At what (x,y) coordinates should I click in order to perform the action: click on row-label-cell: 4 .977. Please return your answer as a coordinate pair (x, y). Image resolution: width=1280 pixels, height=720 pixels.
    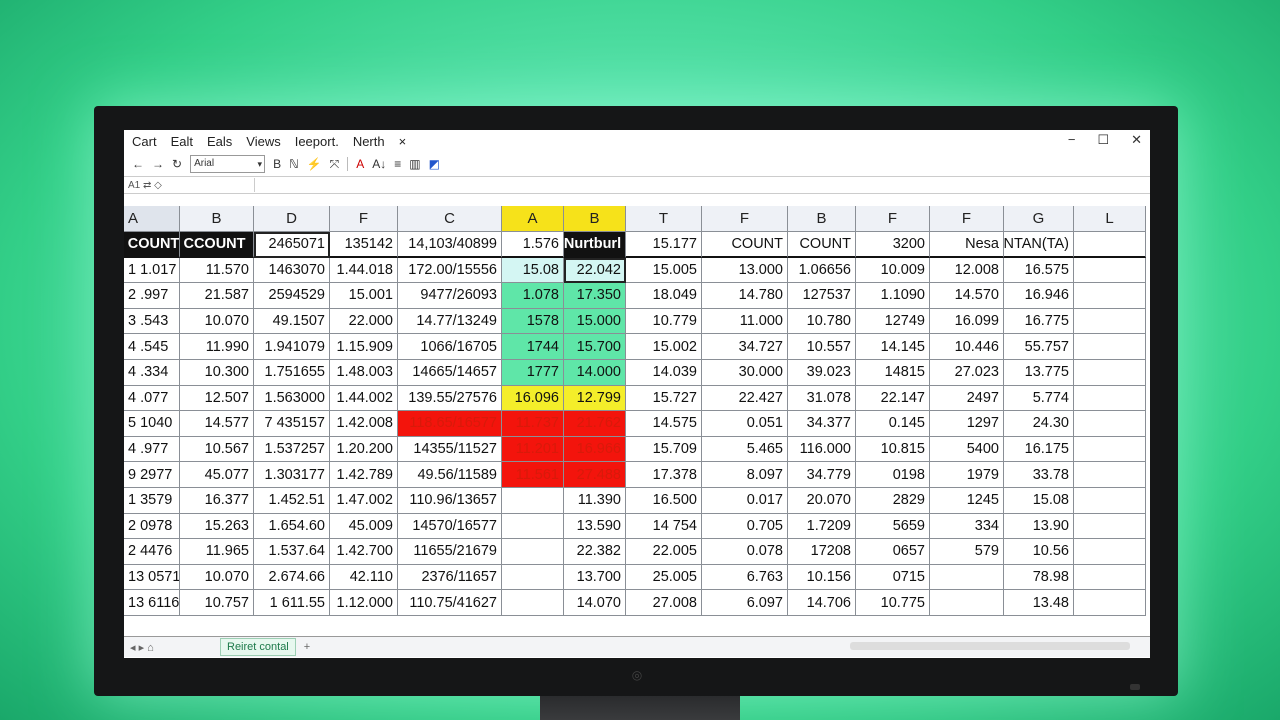
    Looking at the image, I should click on (152, 449).